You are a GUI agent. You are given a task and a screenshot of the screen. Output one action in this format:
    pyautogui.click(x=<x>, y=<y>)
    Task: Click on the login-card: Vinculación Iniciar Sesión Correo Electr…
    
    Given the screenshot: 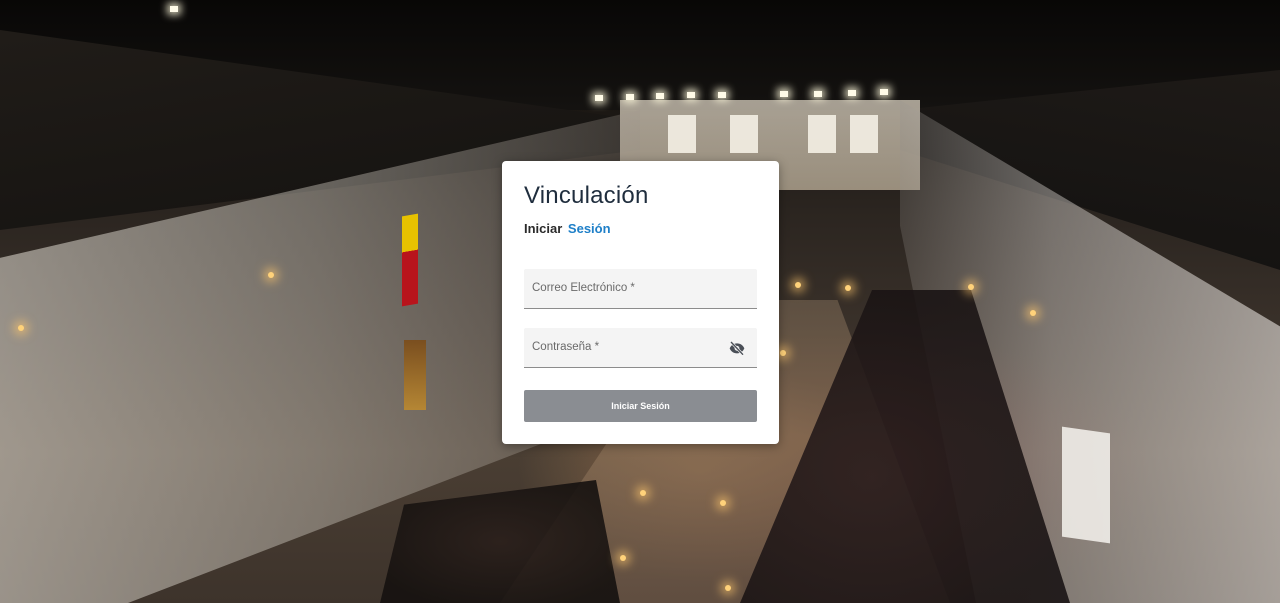 What is the action you would take?
    pyautogui.click(x=640, y=302)
    